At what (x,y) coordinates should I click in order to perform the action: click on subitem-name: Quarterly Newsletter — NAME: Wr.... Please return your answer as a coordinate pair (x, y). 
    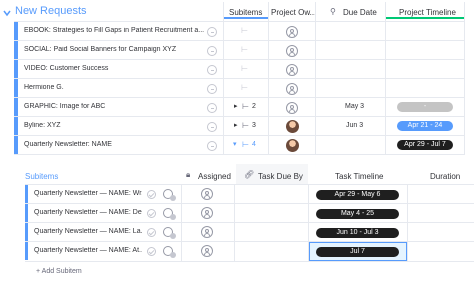
    Looking at the image, I should click on (88, 193).